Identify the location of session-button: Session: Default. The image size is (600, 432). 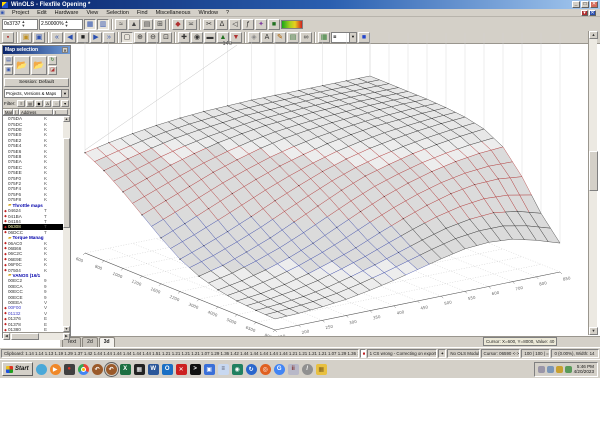
(36, 82).